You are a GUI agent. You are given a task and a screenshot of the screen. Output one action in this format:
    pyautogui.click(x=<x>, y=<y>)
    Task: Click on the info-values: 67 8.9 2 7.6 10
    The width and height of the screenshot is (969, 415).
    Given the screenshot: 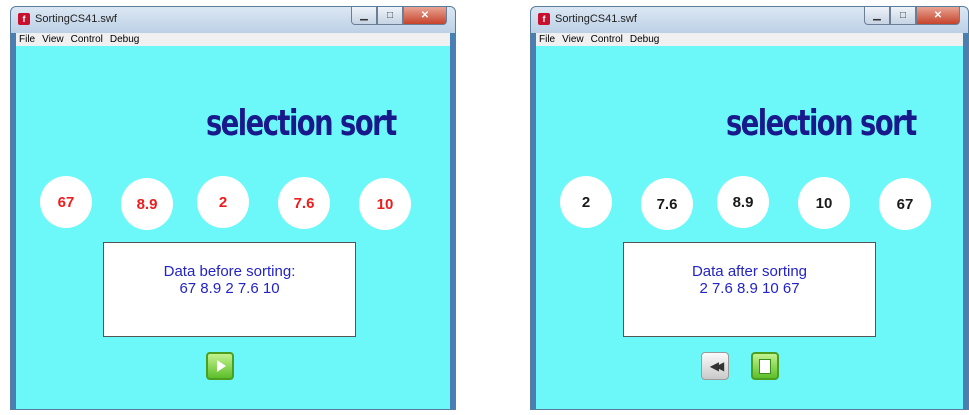 What is the action you would take?
    pyautogui.click(x=229, y=288)
    